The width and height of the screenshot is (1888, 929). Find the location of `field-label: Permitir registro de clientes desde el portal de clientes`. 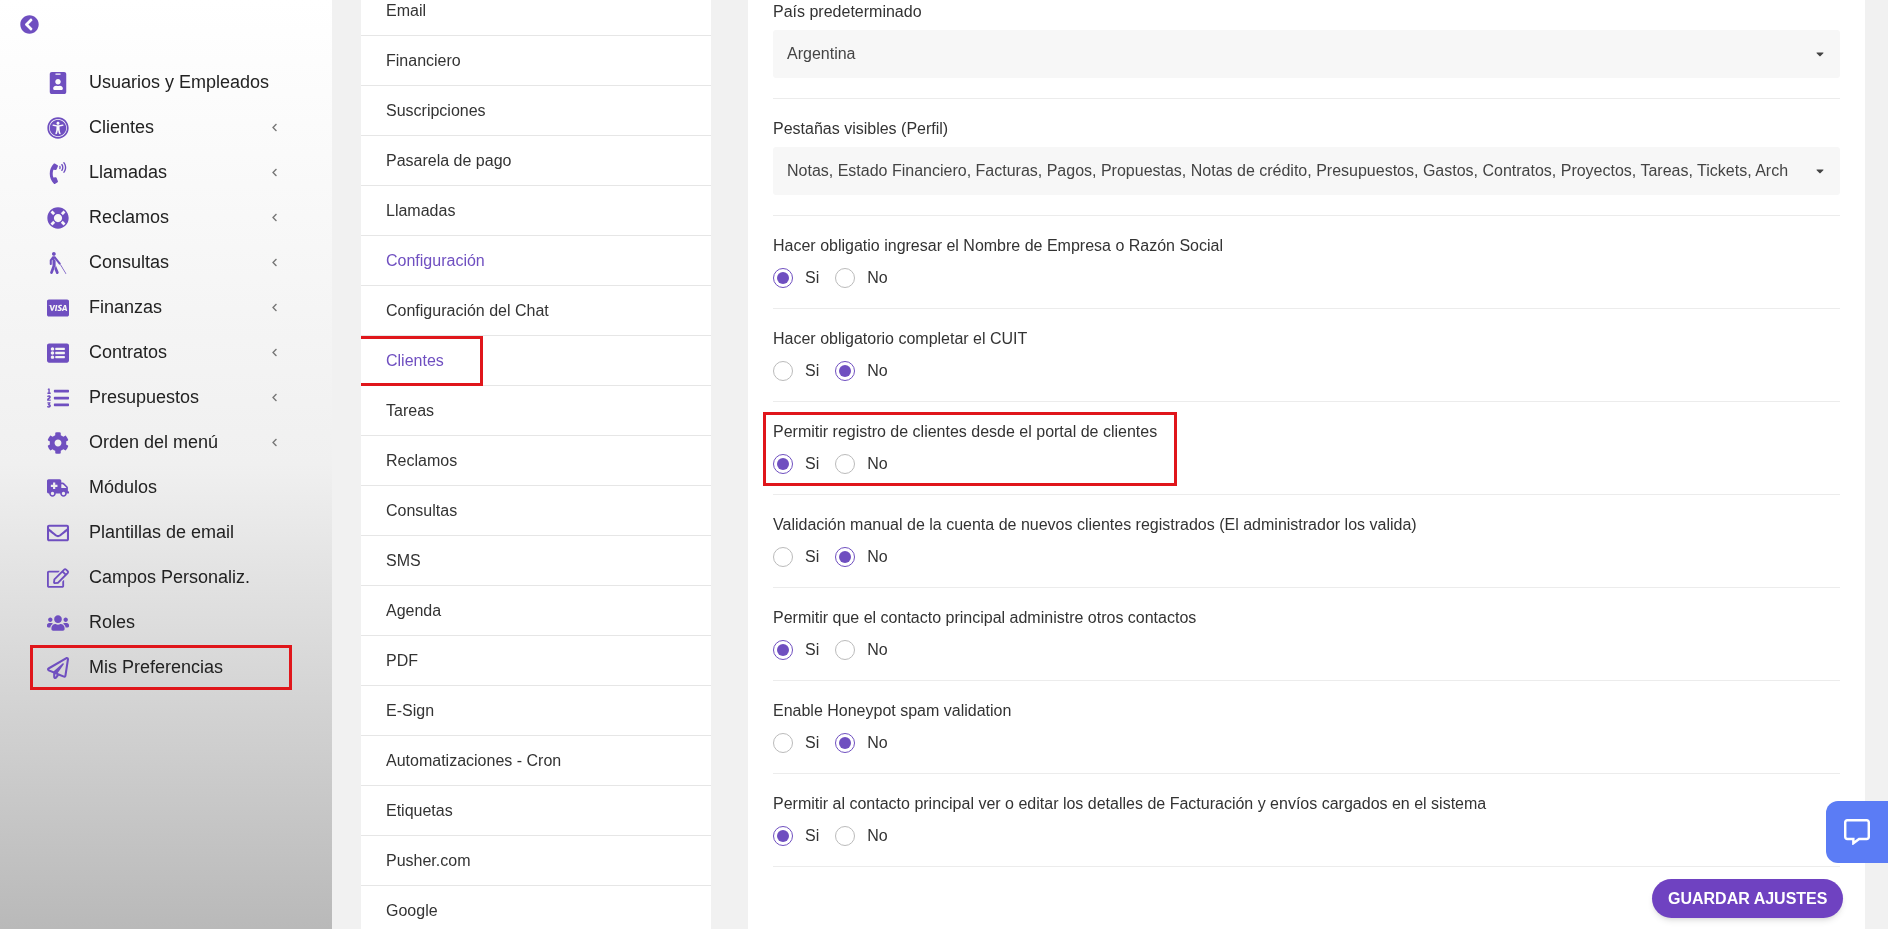

field-label: Permitir registro de clientes desde el portal de clientes is located at coordinates (965, 432).